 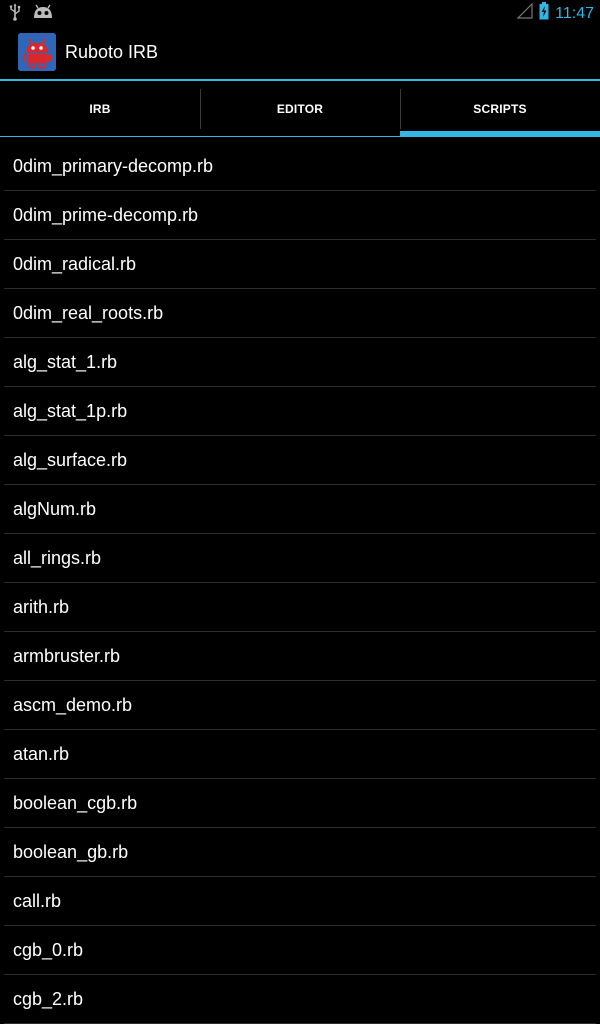 What do you see at coordinates (574, 13) in the screenshot?
I see `status-clock: 11:47` at bounding box center [574, 13].